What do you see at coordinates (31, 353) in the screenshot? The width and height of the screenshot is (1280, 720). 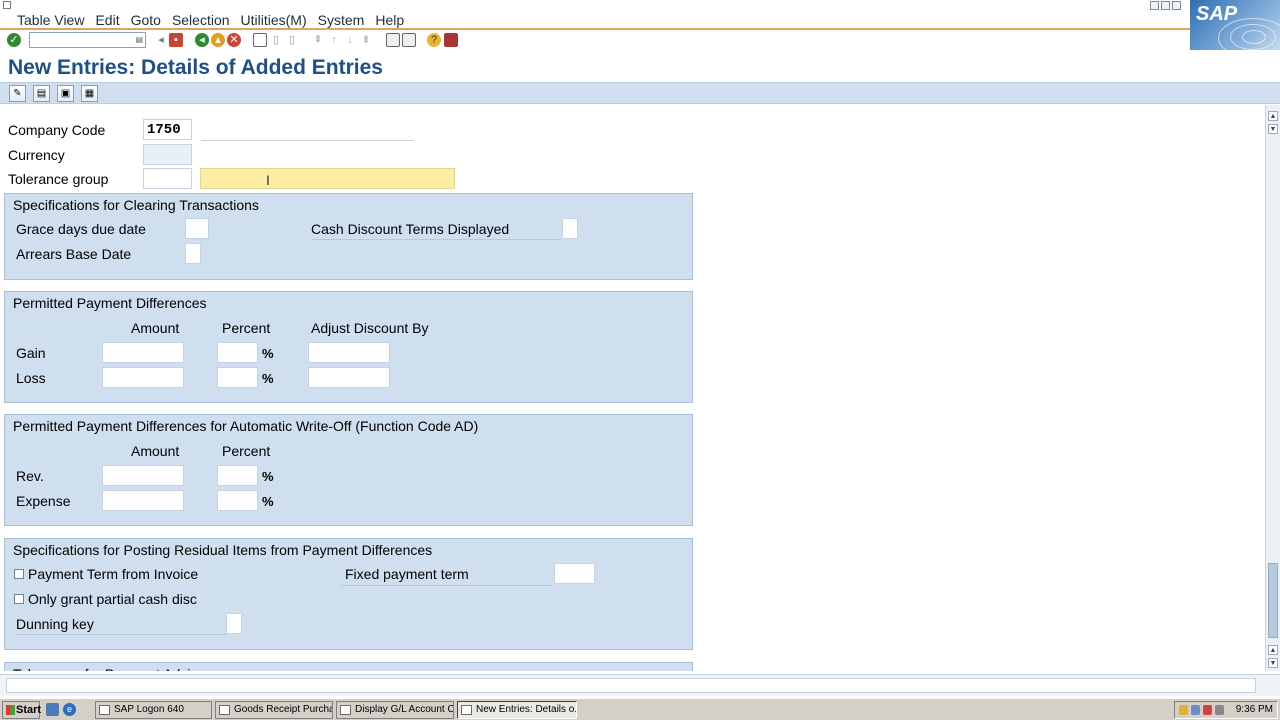 I see `gain-label: Gain` at bounding box center [31, 353].